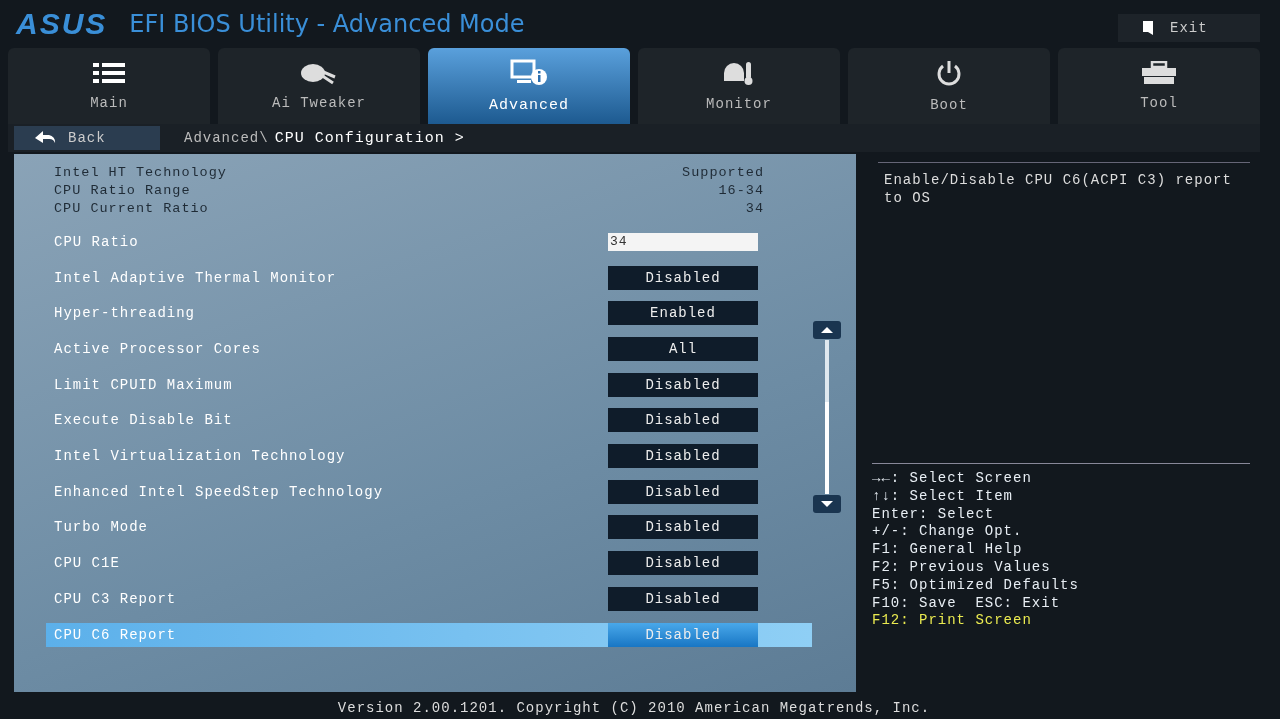 This screenshot has width=1280, height=719. What do you see at coordinates (140, 173) in the screenshot?
I see `info-label: Intel HT Technology` at bounding box center [140, 173].